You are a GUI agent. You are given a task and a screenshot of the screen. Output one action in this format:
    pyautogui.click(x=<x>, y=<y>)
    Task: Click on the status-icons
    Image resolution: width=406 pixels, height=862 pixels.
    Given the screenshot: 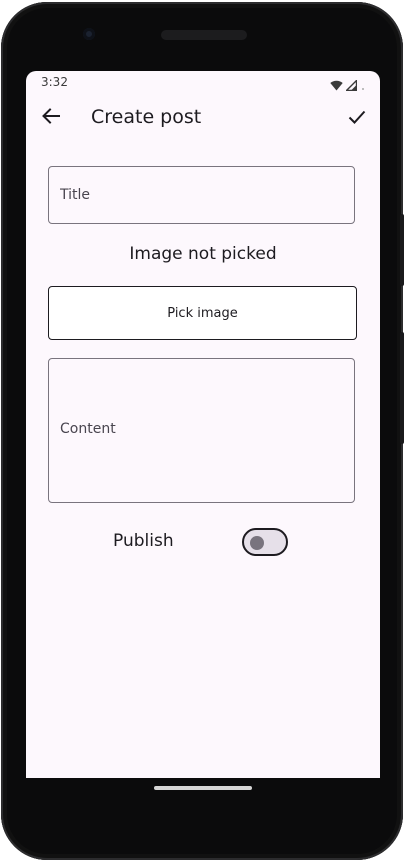 What is the action you would take?
    pyautogui.click(x=348, y=85)
    